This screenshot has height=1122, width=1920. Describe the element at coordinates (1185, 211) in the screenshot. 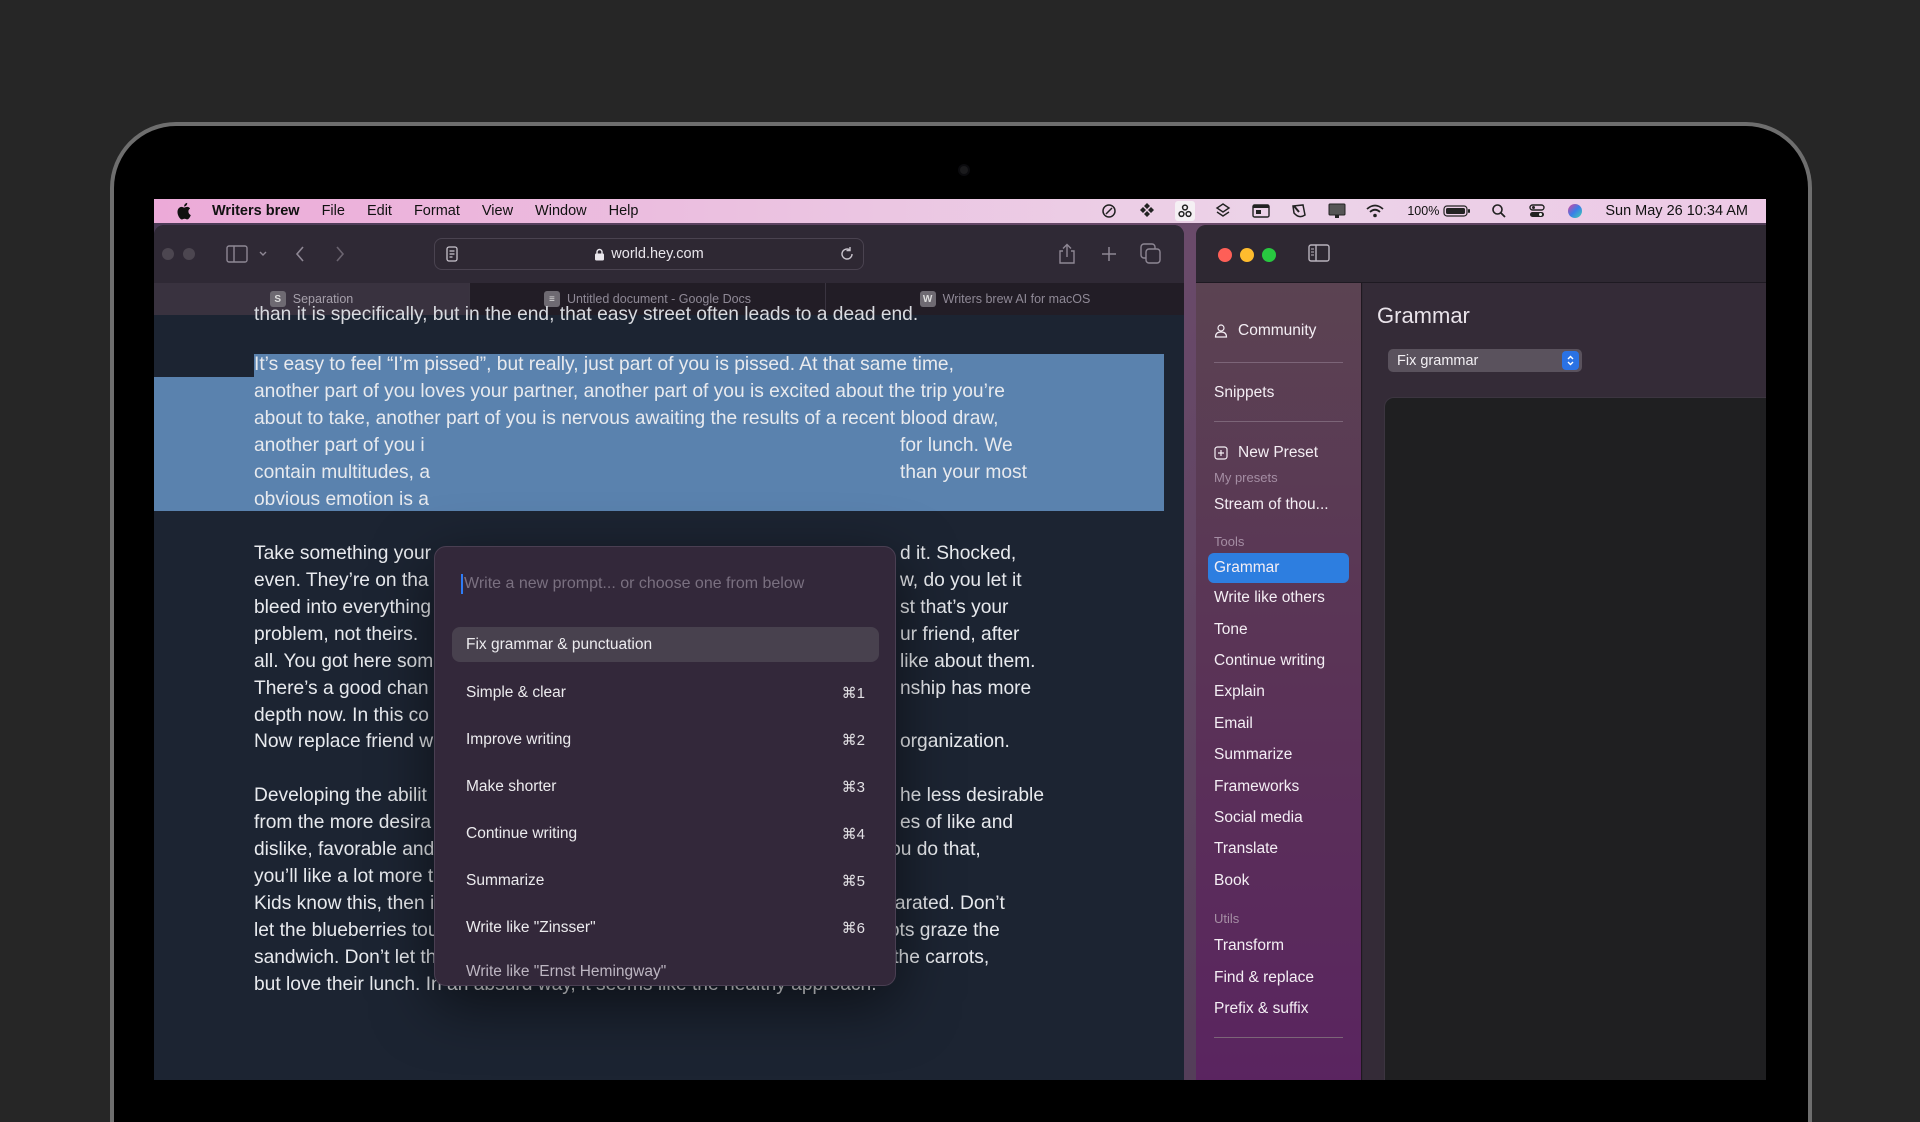

I see `team-icon` at that location.